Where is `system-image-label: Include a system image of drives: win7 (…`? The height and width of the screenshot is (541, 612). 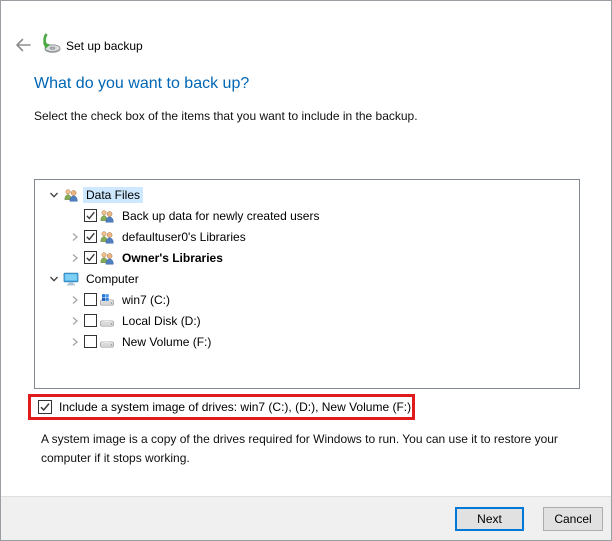 system-image-label: Include a system image of drives: win7 (… is located at coordinates (235, 407).